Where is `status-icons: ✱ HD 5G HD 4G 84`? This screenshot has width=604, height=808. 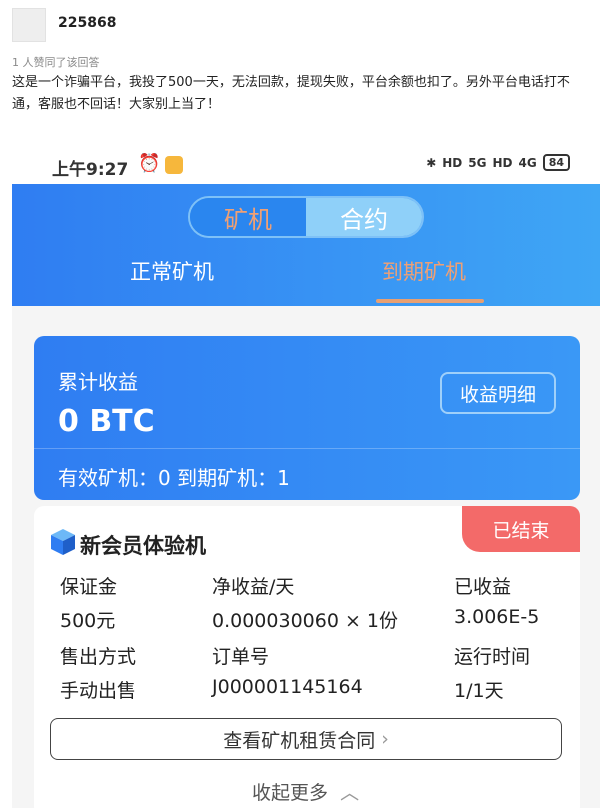
status-icons: ✱ HD 5G HD 4G 84 is located at coordinates (498, 162).